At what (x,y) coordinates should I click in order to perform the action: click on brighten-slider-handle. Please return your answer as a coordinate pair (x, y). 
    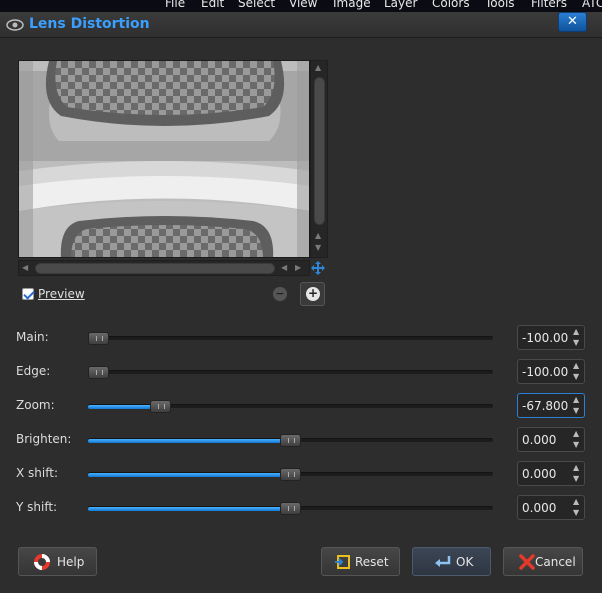
    Looking at the image, I should click on (290, 440).